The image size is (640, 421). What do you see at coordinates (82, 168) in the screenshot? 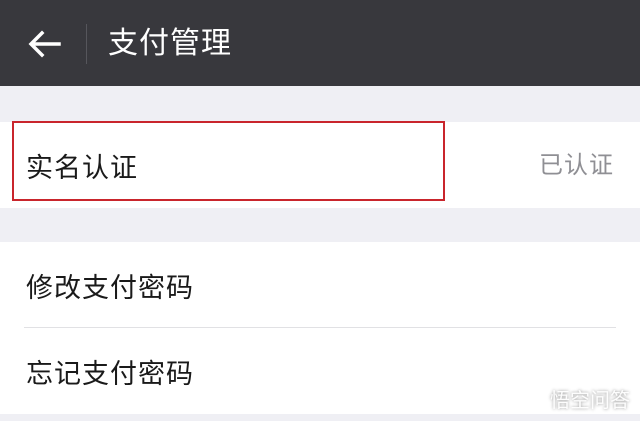
I see `list-item-label: 实名认证` at bounding box center [82, 168].